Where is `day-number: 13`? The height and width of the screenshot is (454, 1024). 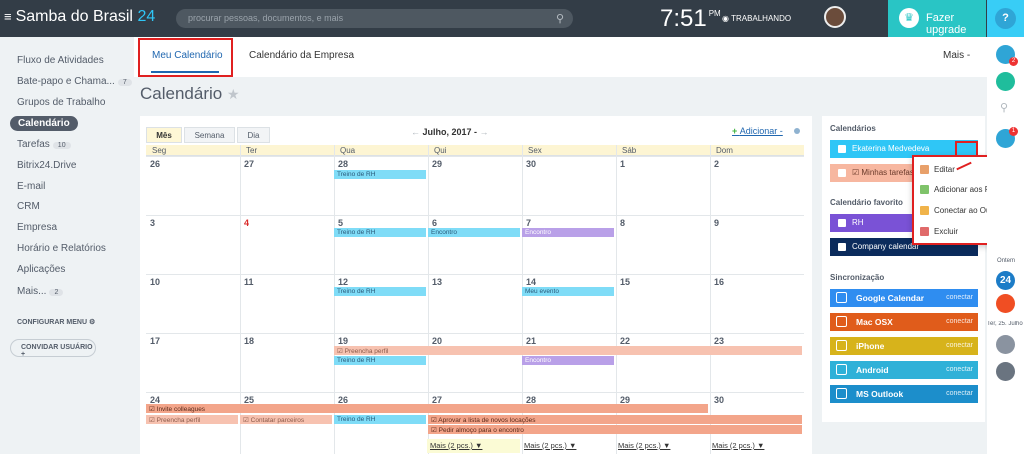 day-number: 13 is located at coordinates (437, 282).